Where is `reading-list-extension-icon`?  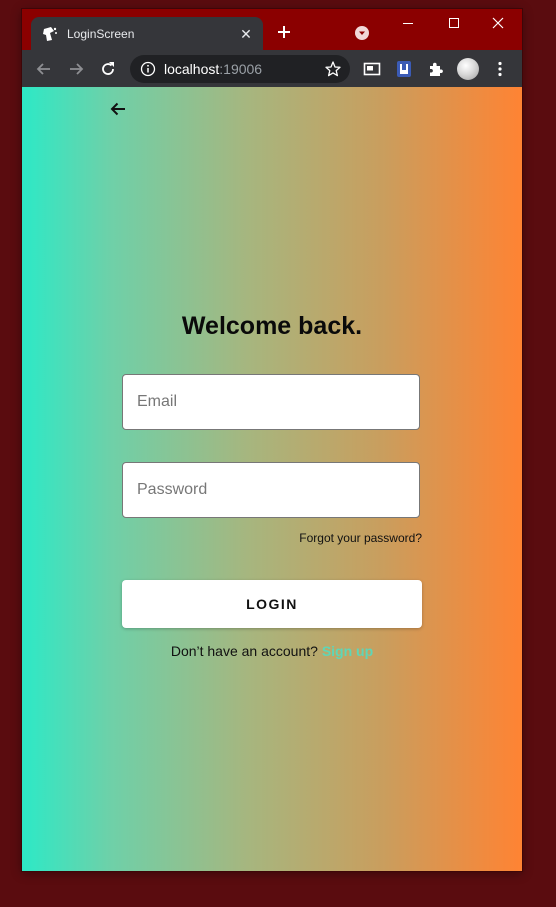
reading-list-extension-icon is located at coordinates (404, 69).